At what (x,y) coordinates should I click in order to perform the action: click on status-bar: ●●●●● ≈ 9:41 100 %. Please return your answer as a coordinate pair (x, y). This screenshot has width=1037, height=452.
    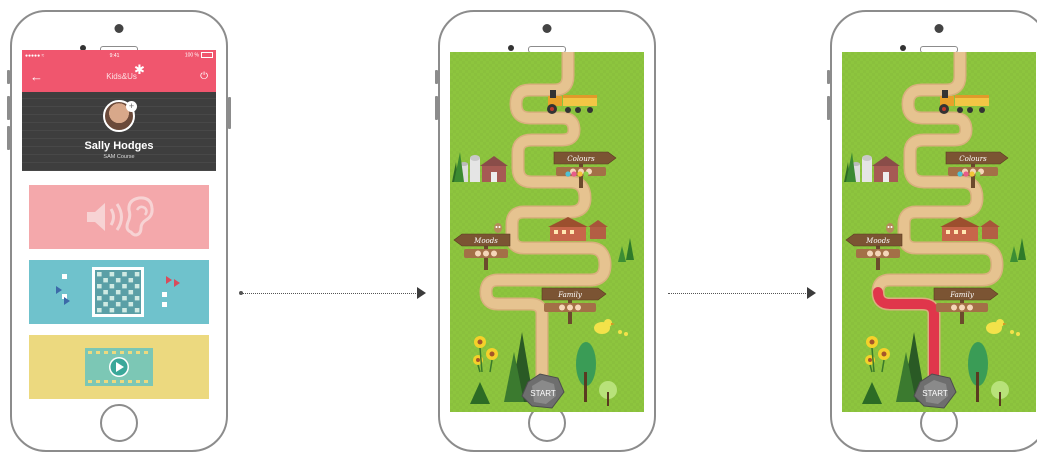
    Looking at the image, I should click on (119, 55).